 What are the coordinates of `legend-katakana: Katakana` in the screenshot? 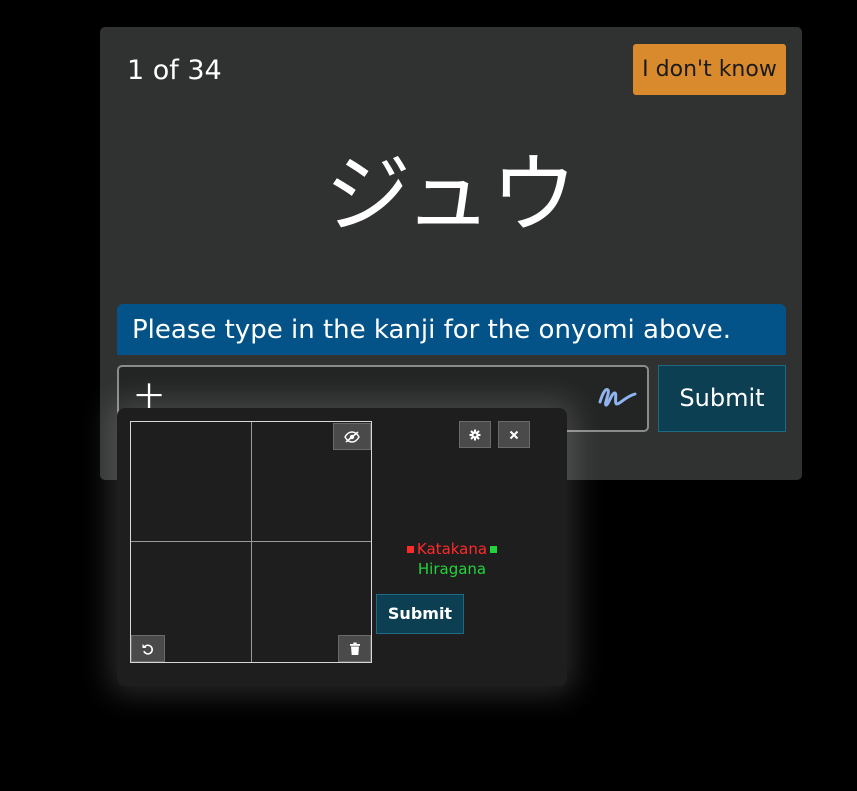 It's located at (452, 549).